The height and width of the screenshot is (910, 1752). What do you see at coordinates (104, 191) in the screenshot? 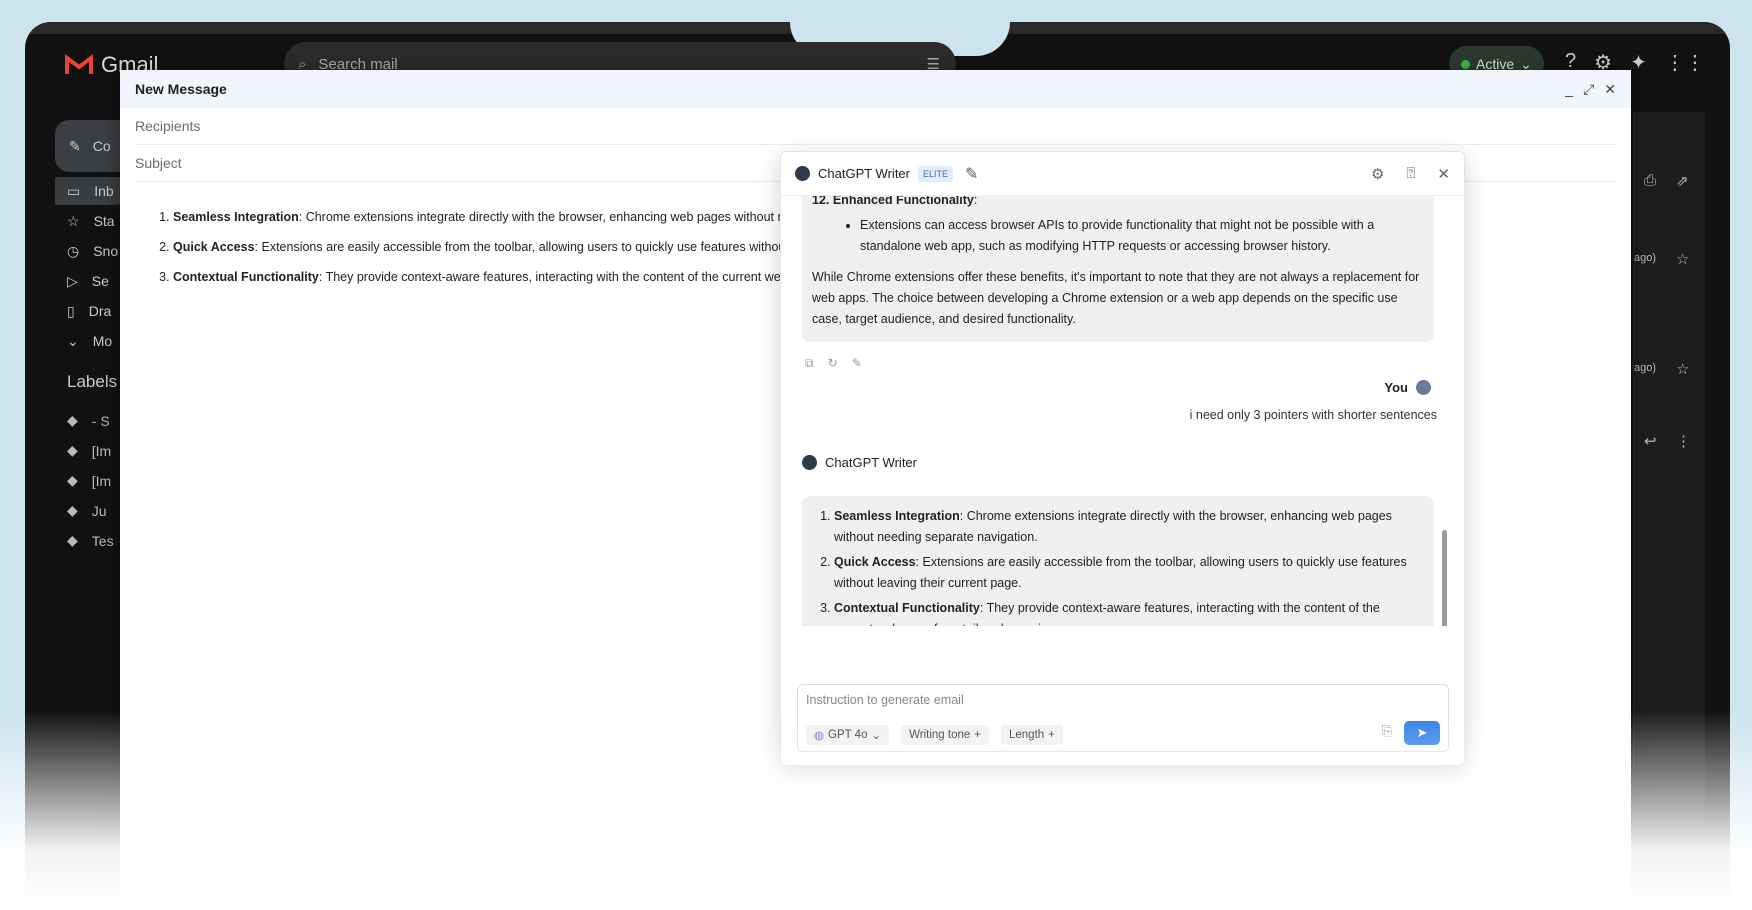
I see `nav-label: Inb` at bounding box center [104, 191].